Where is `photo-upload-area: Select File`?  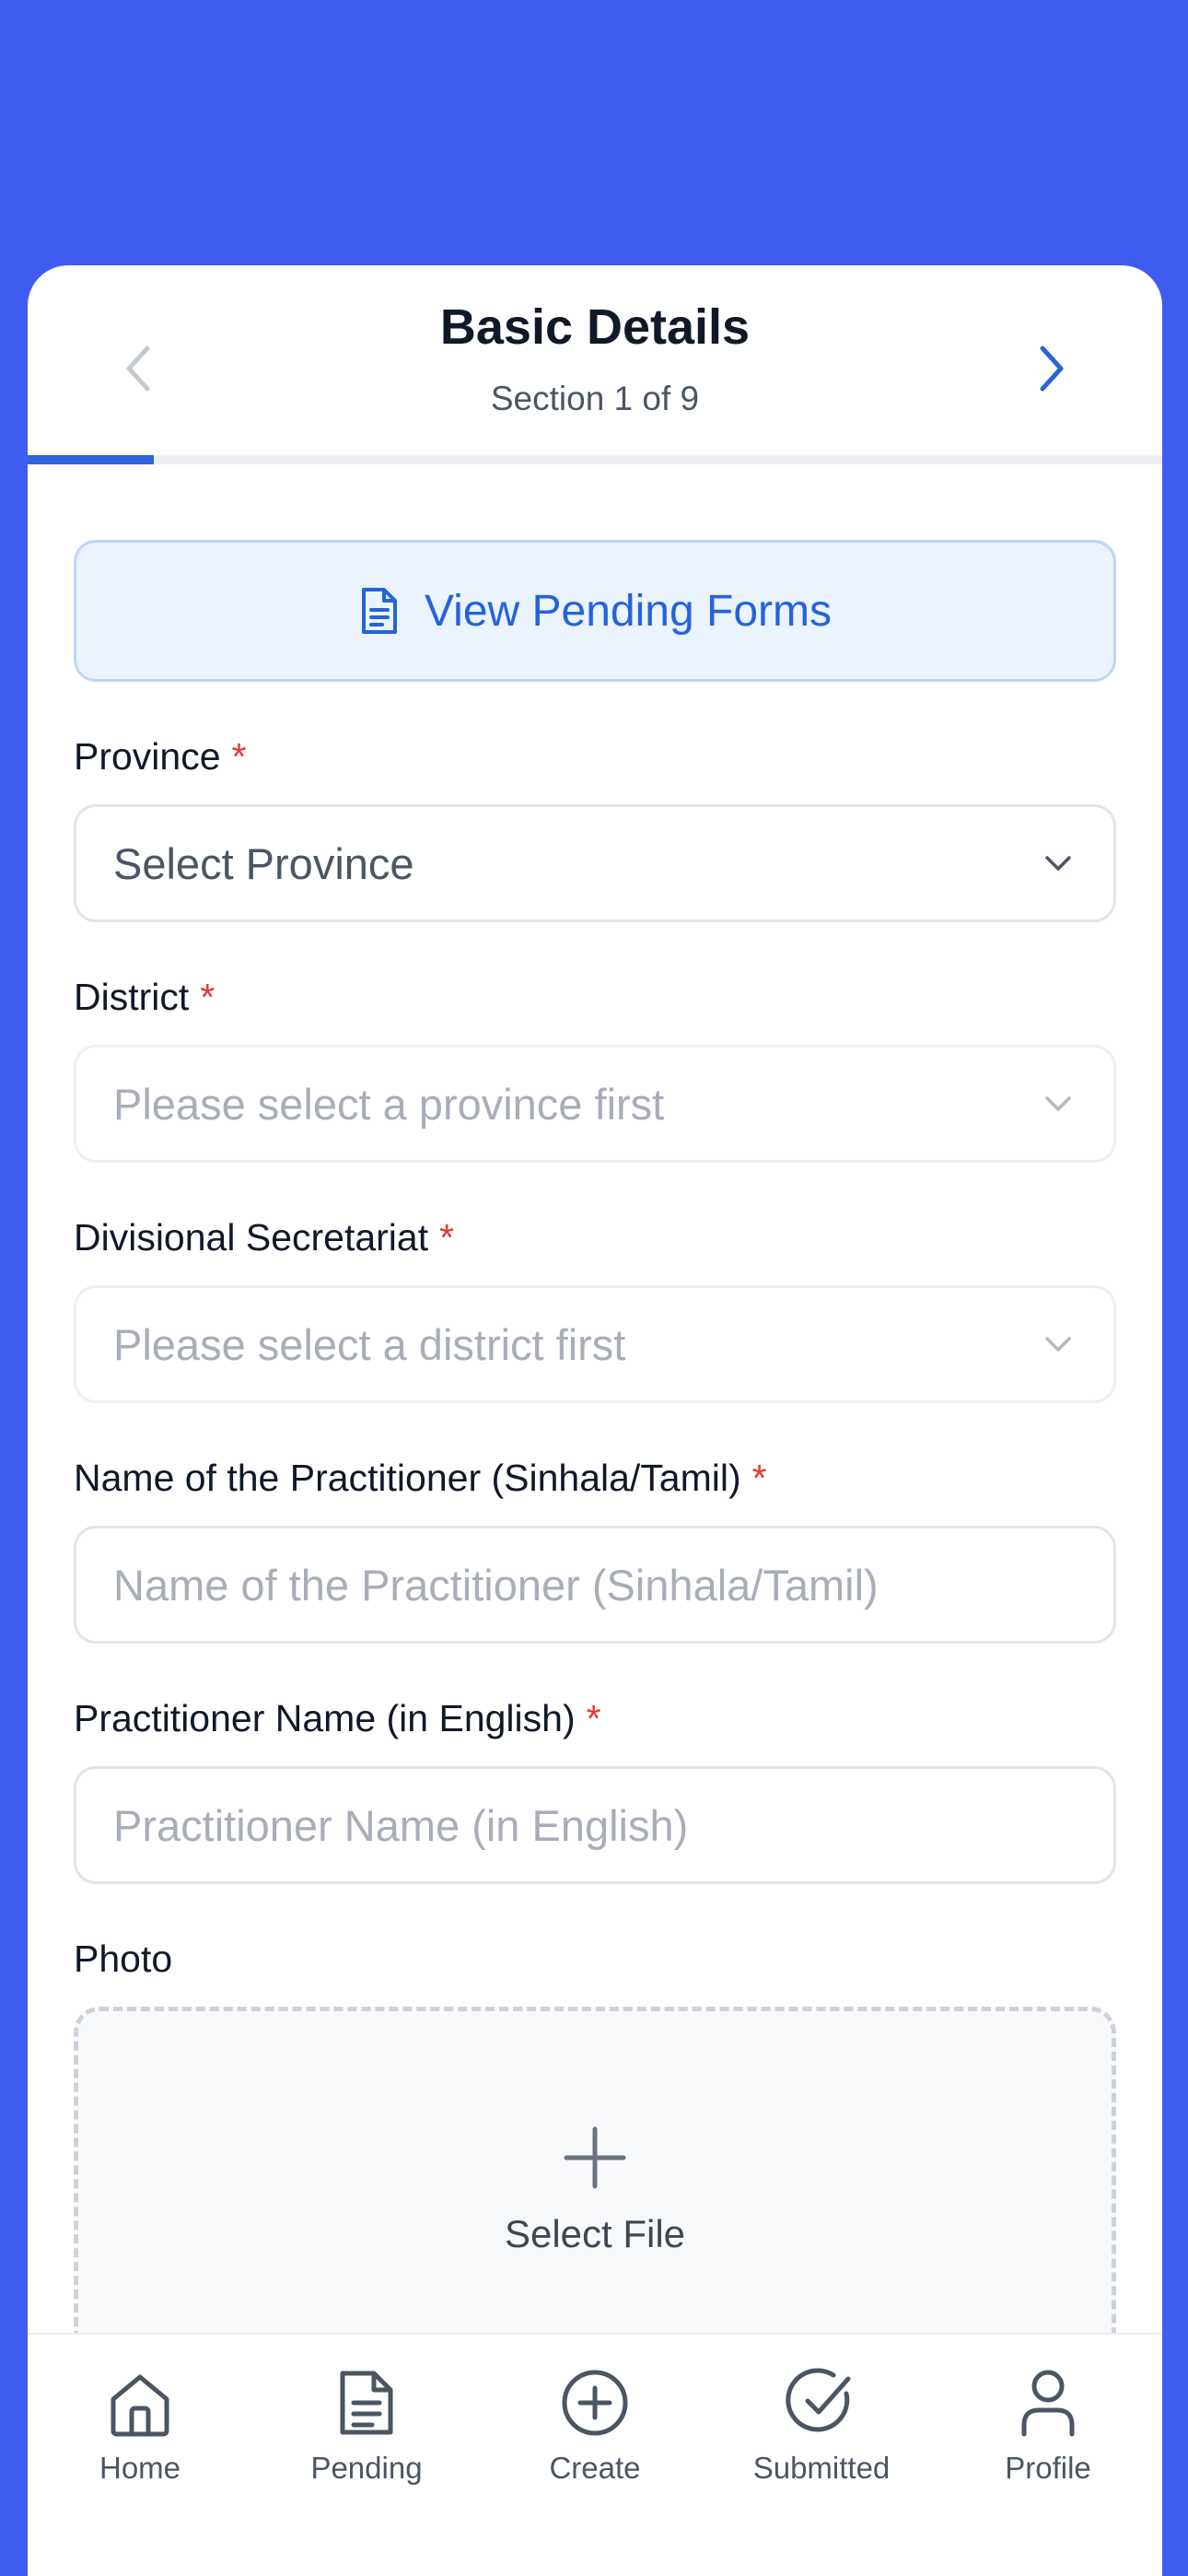 photo-upload-area: Select File is located at coordinates (595, 2172).